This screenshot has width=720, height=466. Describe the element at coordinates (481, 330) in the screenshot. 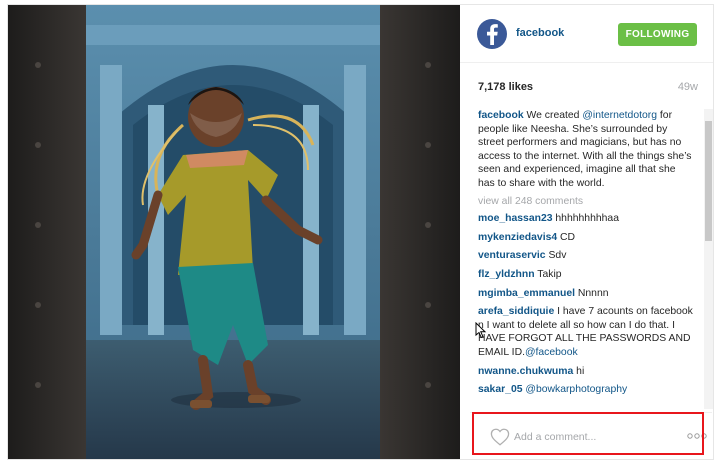

I see `mouse-cursor-icon` at that location.